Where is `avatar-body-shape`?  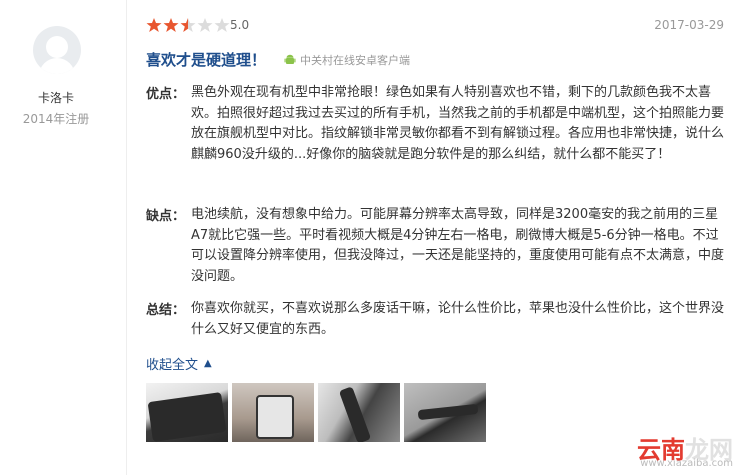
avatar-body-shape is located at coordinates (57, 66).